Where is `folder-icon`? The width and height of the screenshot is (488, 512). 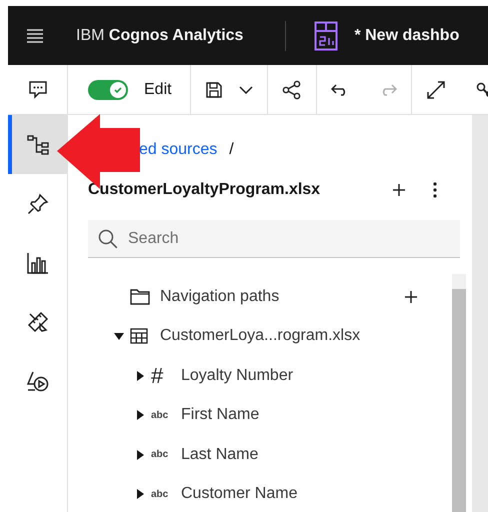
folder-icon is located at coordinates (140, 296).